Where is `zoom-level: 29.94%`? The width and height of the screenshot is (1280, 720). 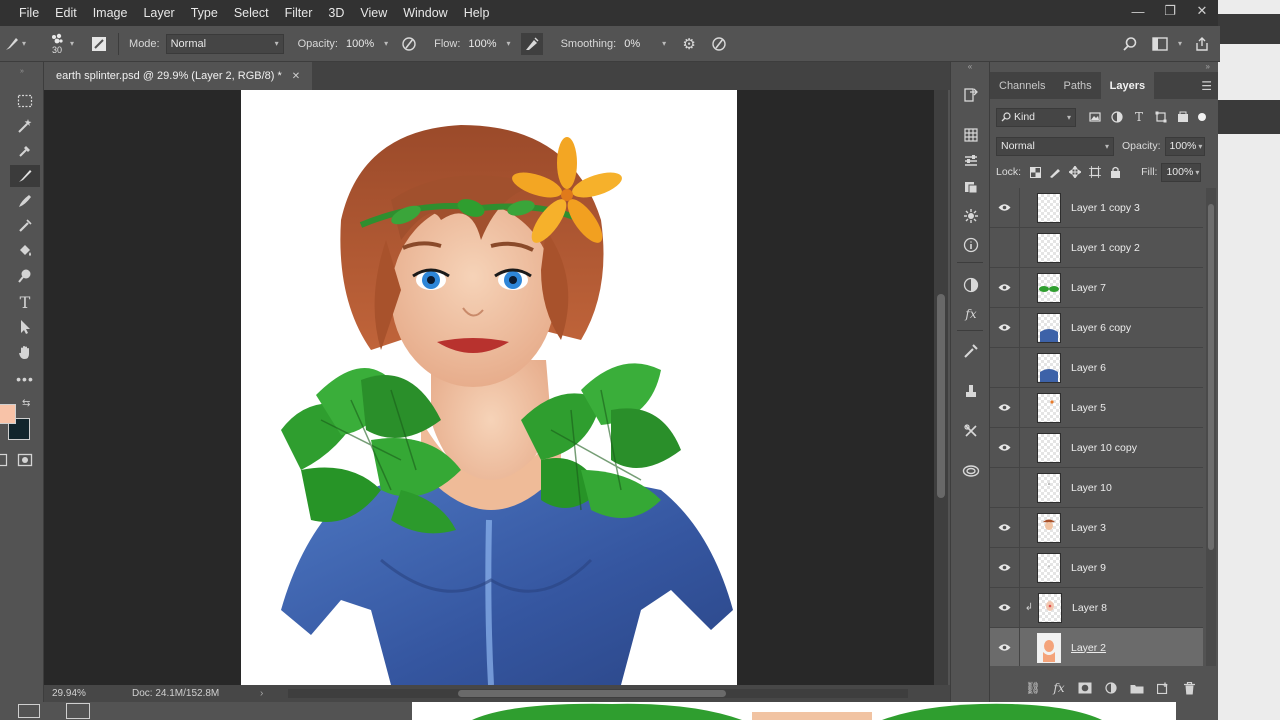 zoom-level: 29.94% is located at coordinates (82, 693).